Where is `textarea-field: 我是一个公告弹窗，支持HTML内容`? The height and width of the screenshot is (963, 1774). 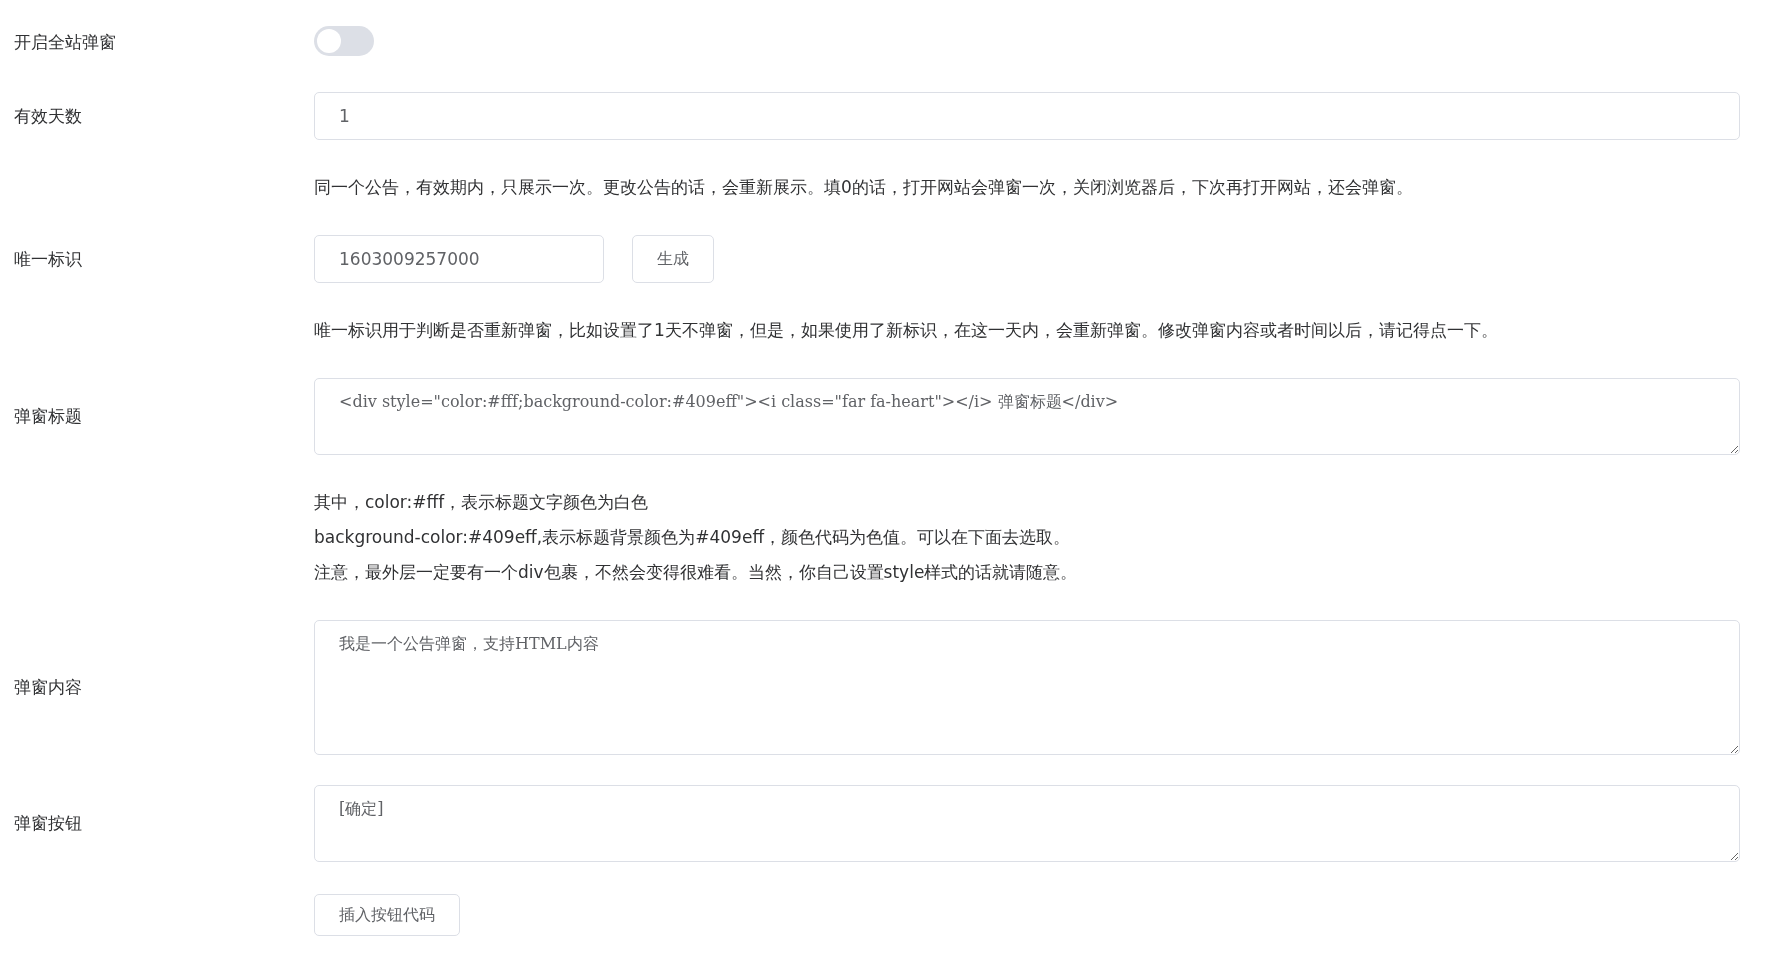 textarea-field: 我是一个公告弹窗，支持HTML内容 is located at coordinates (1027, 687).